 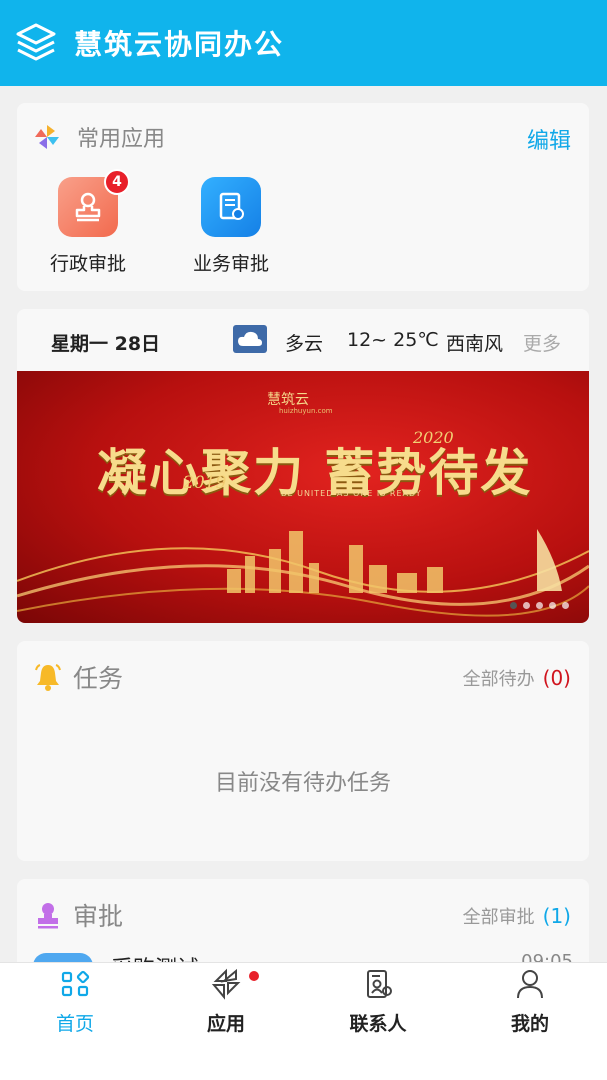 What do you see at coordinates (94, 203) in the screenshot?
I see `stamp-icon: 4` at bounding box center [94, 203].